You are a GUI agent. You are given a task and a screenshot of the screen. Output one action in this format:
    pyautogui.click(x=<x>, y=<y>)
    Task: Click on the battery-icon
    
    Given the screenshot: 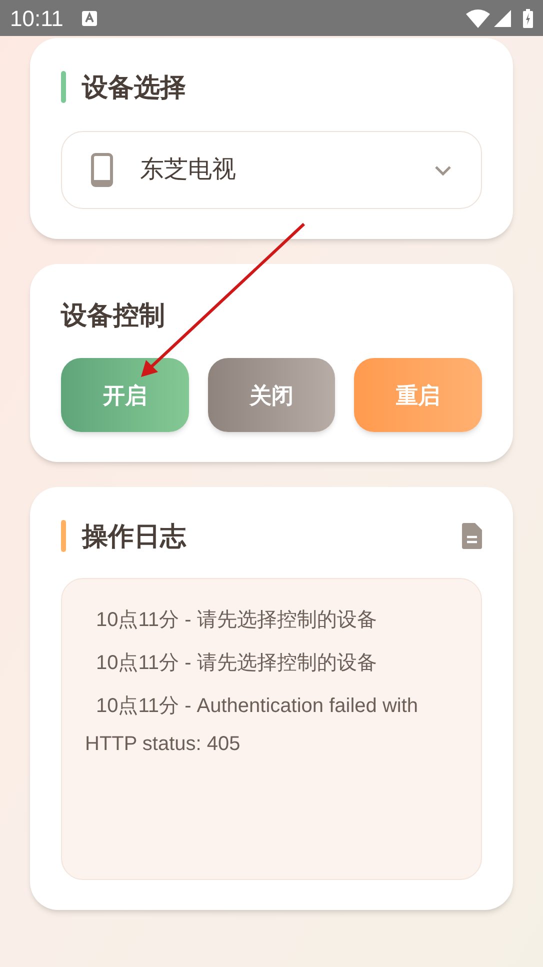 What is the action you would take?
    pyautogui.click(x=528, y=18)
    